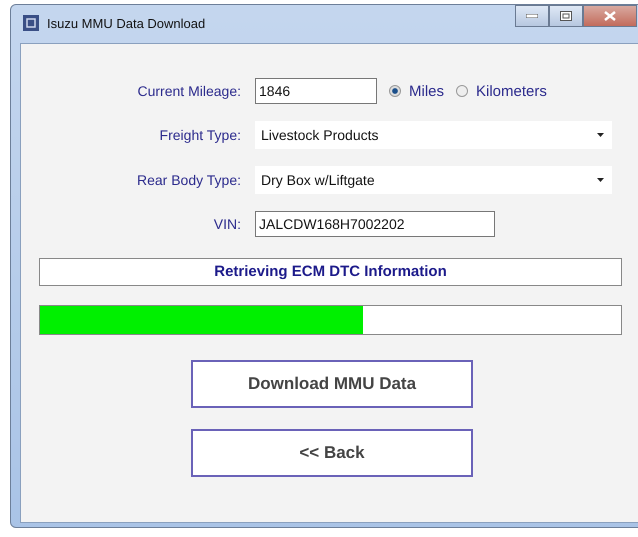 The image size is (638, 537). I want to click on maximize-button, so click(566, 16).